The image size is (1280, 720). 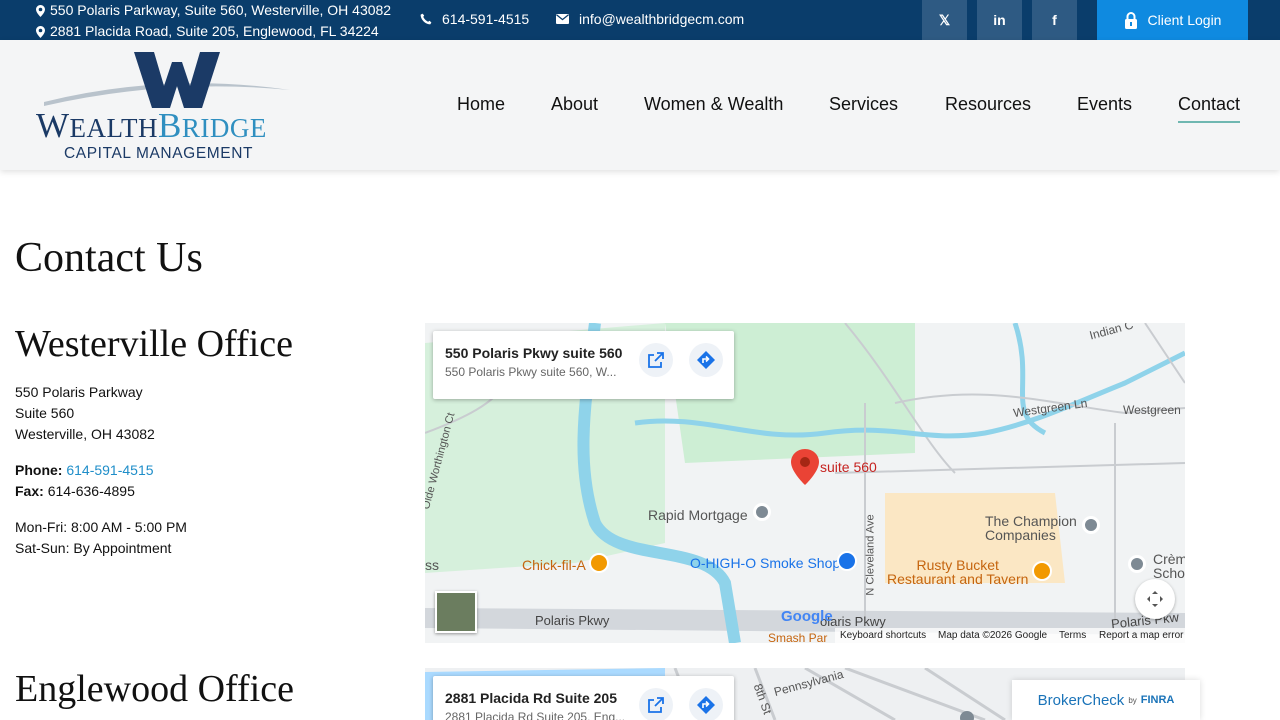 I want to click on englewood-heading: Englewood Office, so click(x=154, y=689).